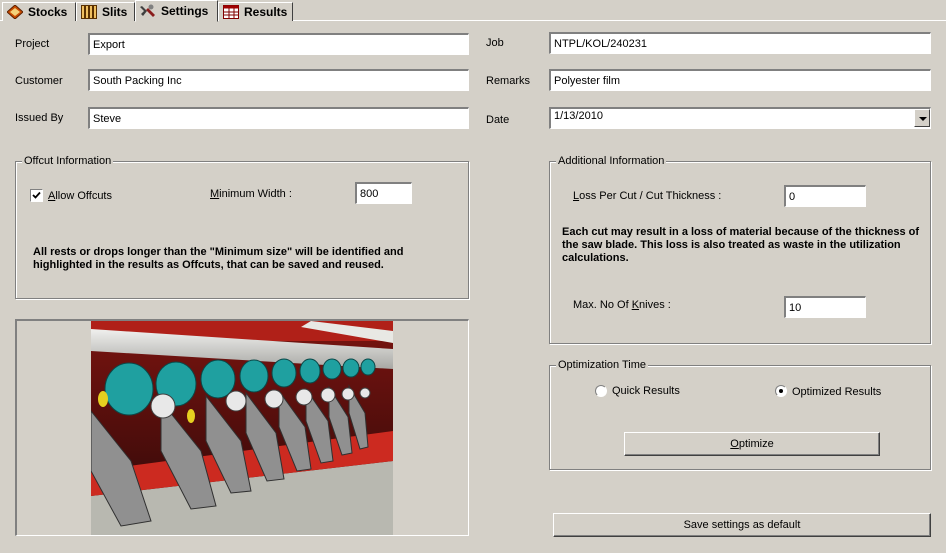 The image size is (946, 553). What do you see at coordinates (611, 161) in the screenshot?
I see `additional-group-title: Additional Information` at bounding box center [611, 161].